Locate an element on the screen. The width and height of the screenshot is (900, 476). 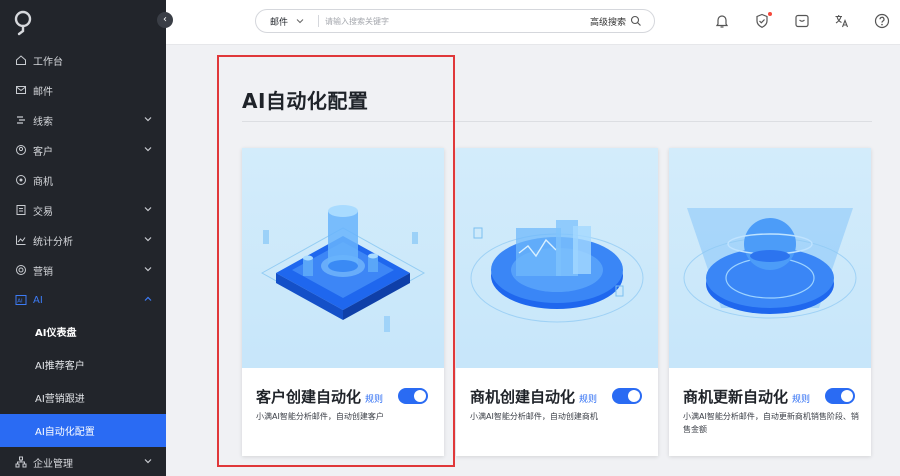
sidebar-item-deals: 交易 is located at coordinates (83, 210).